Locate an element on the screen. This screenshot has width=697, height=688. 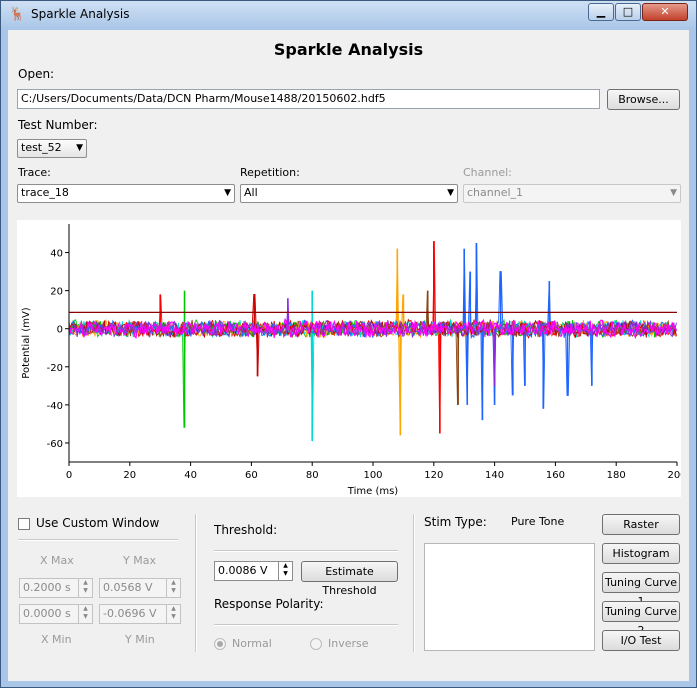
tuning-curve-2-button: Tuning Curve 2 is located at coordinates (641, 619).